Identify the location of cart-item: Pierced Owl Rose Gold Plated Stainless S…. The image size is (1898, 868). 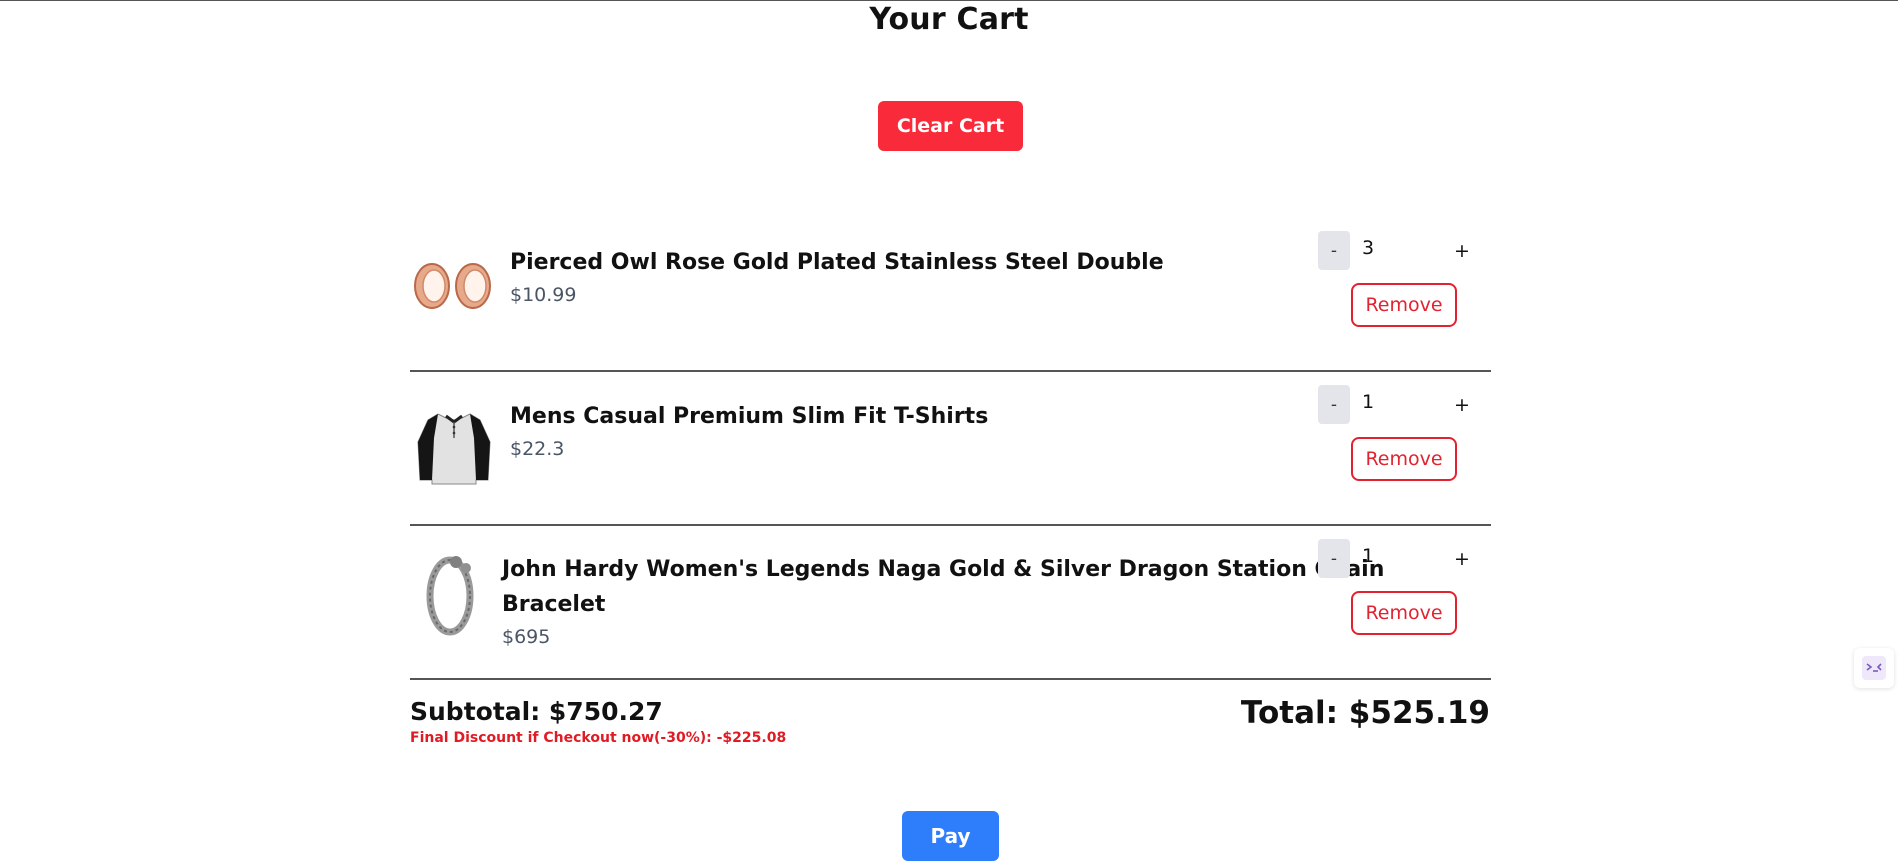
(950, 295).